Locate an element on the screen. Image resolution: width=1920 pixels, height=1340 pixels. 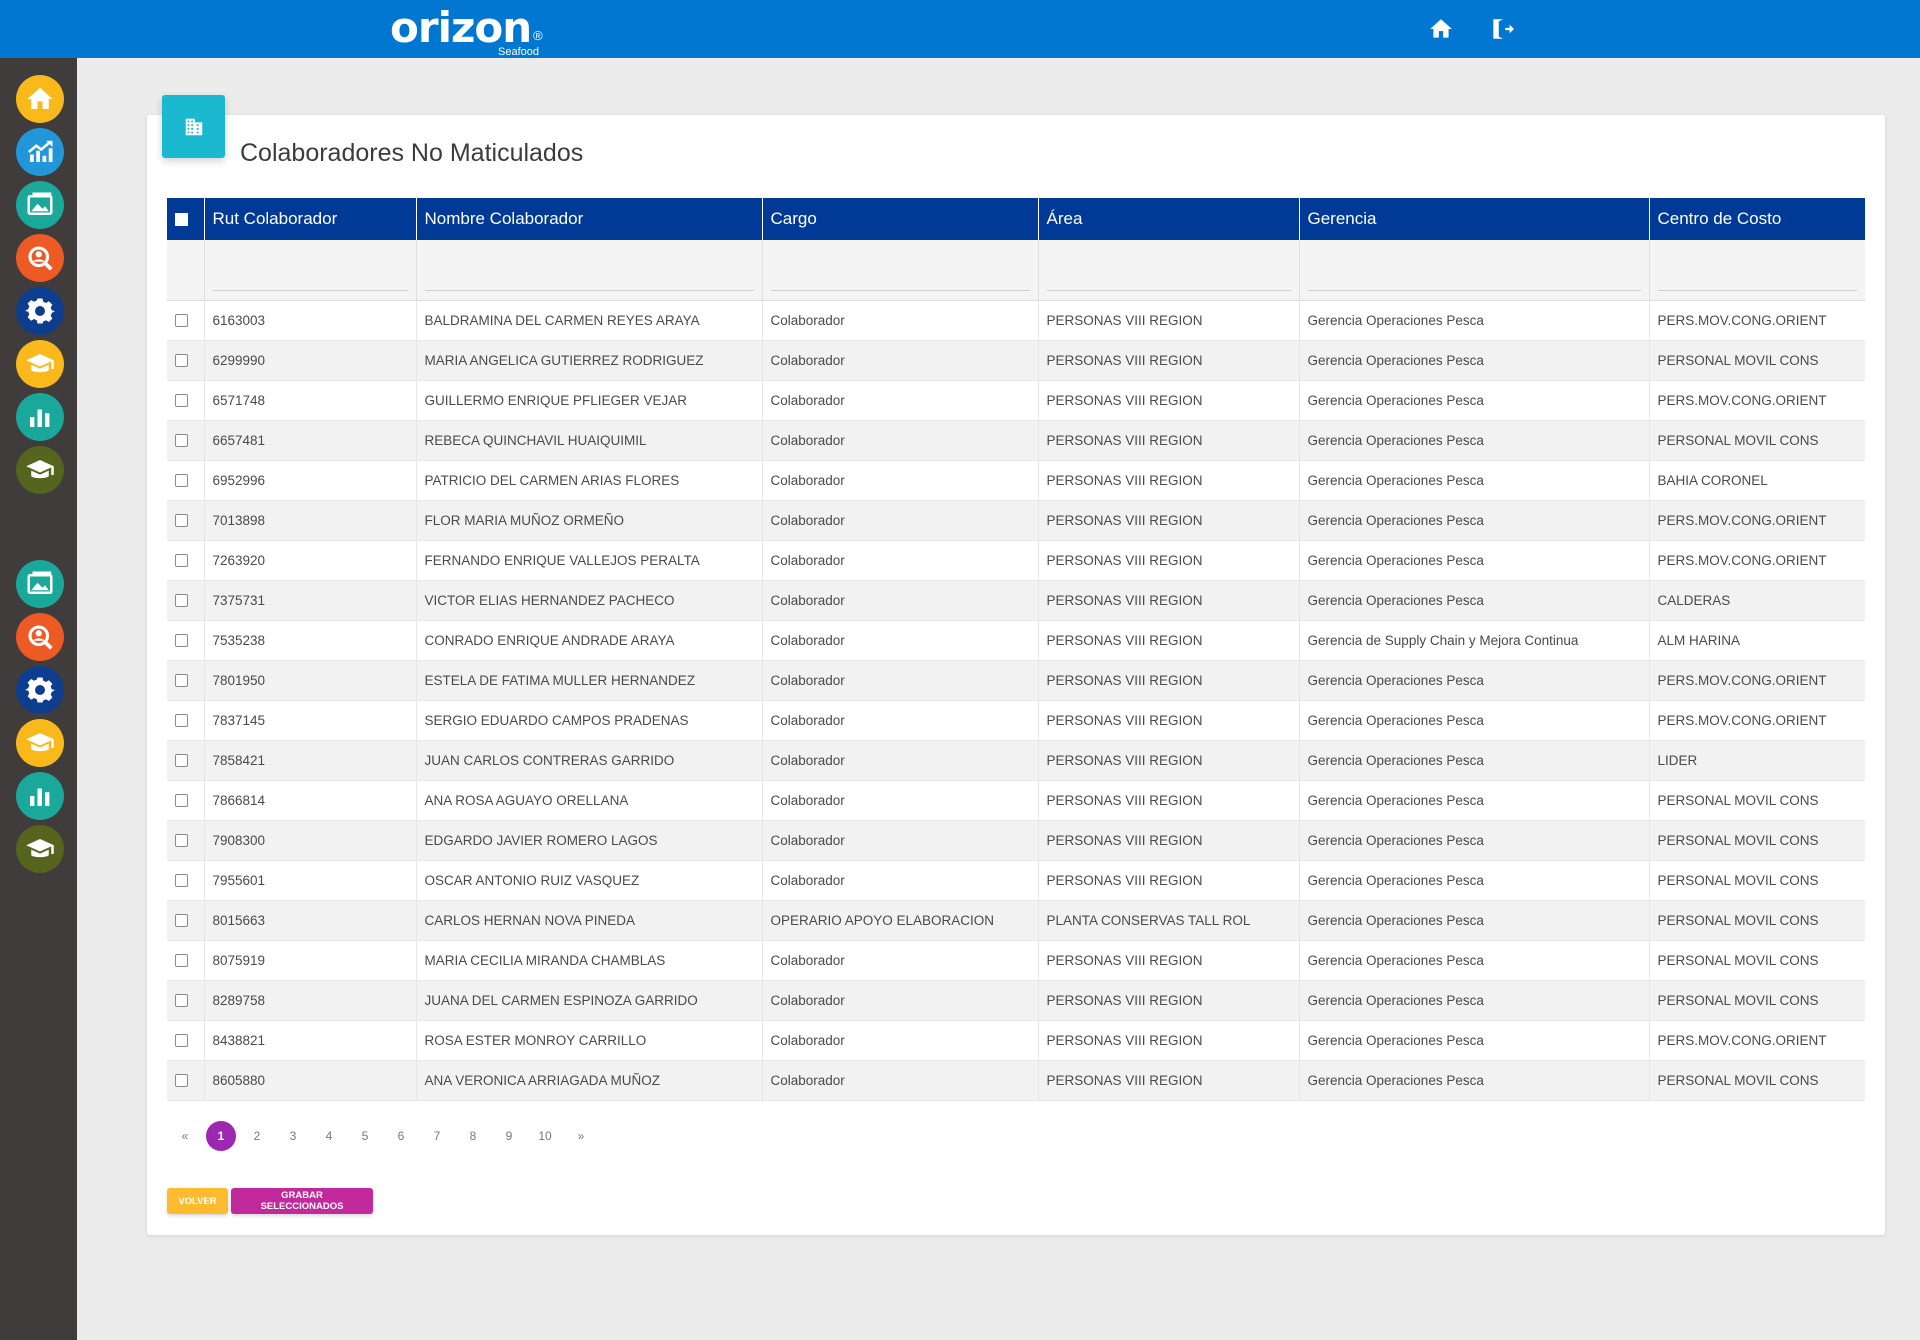
column-header-gerencia: Gerencia is located at coordinates (1474, 219).